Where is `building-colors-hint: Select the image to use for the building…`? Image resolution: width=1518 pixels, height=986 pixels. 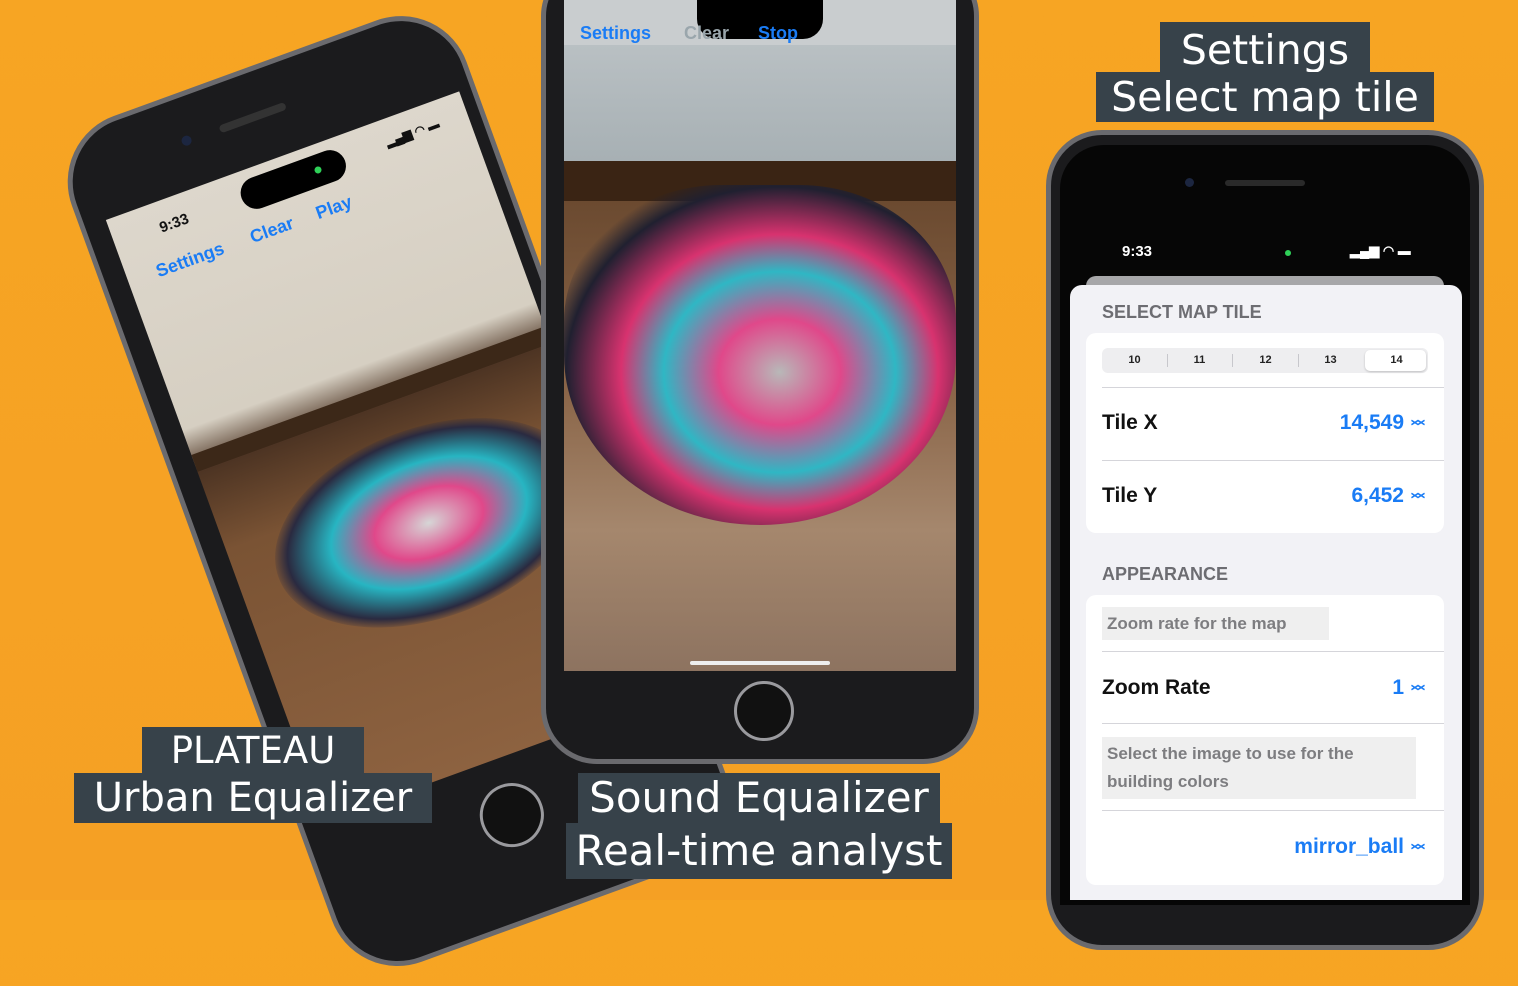
building-colors-hint: Select the image to use for the building… is located at coordinates (1259, 768).